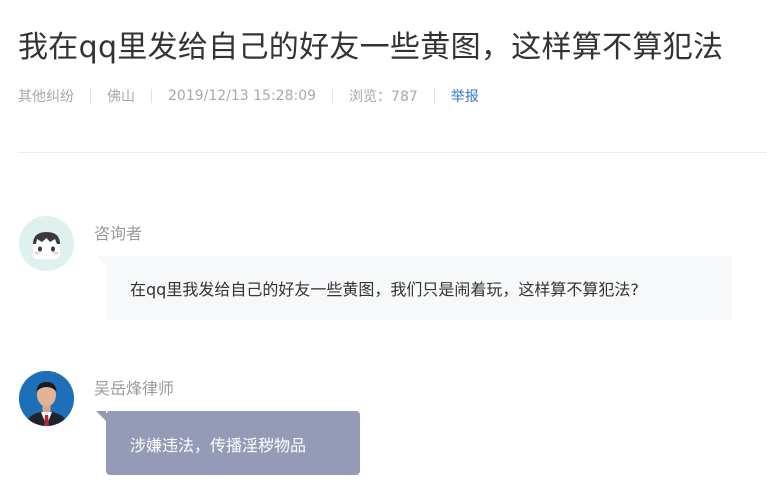 Image resolution: width=767 pixels, height=497 pixels. I want to click on question-message: 在qq里我发给自己的好友一些黄图，我们只是闹着玩，这样算不算犯法?, so click(414, 288).